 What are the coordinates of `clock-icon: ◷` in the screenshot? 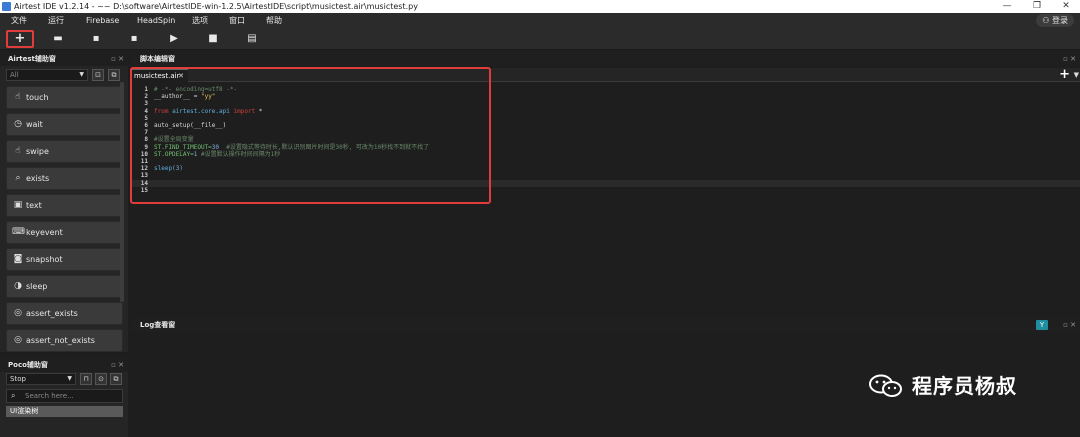 It's located at (18, 124).